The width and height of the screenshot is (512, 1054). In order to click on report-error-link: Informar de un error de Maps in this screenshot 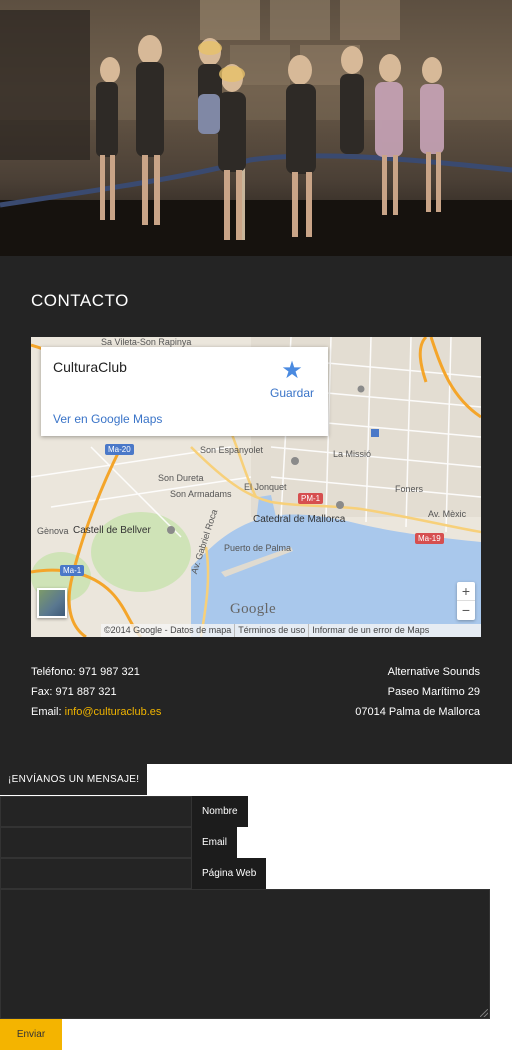, I will do `click(370, 630)`.